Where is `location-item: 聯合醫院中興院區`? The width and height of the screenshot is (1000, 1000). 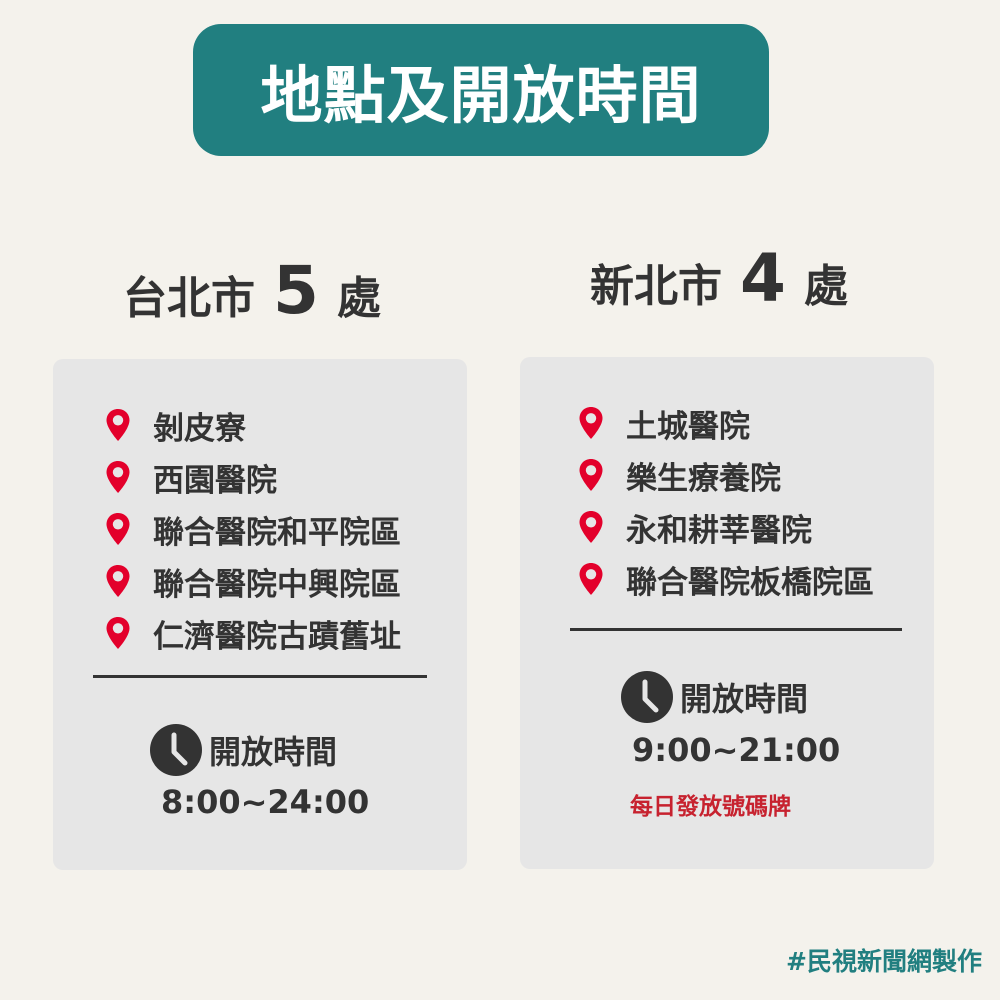 location-item: 聯合醫院中興院區 is located at coordinates (253, 581).